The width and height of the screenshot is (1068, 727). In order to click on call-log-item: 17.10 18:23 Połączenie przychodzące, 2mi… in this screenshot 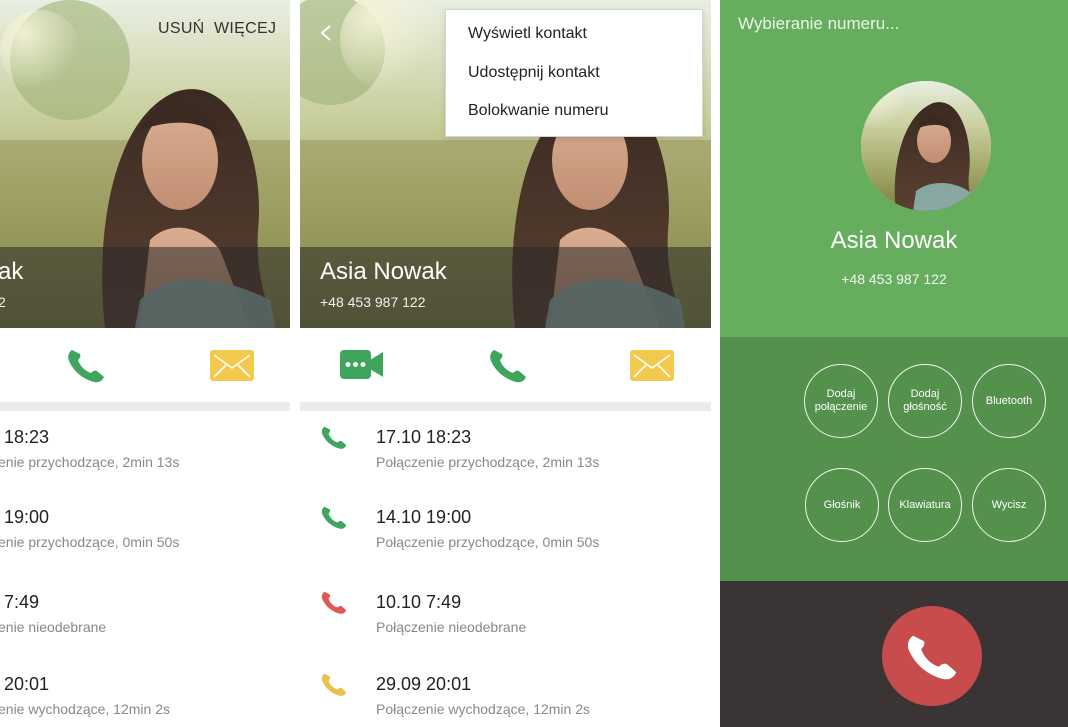, I will do `click(505, 455)`.